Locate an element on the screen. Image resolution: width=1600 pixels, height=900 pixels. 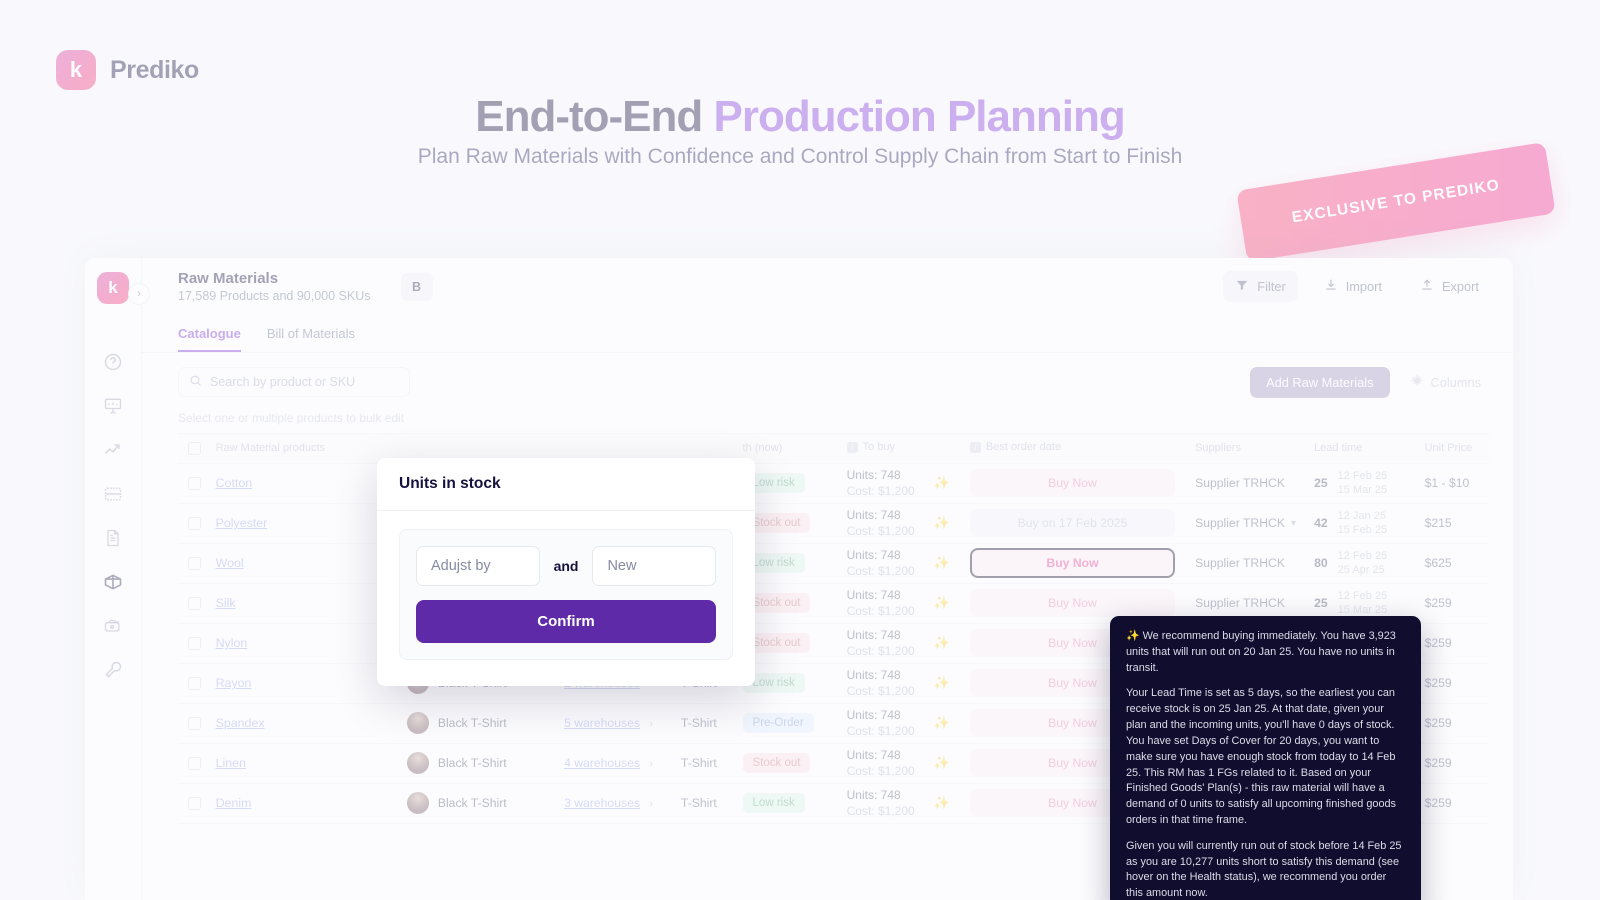
warehouses-cell: 4 warehouses › is located at coordinates (612, 763).